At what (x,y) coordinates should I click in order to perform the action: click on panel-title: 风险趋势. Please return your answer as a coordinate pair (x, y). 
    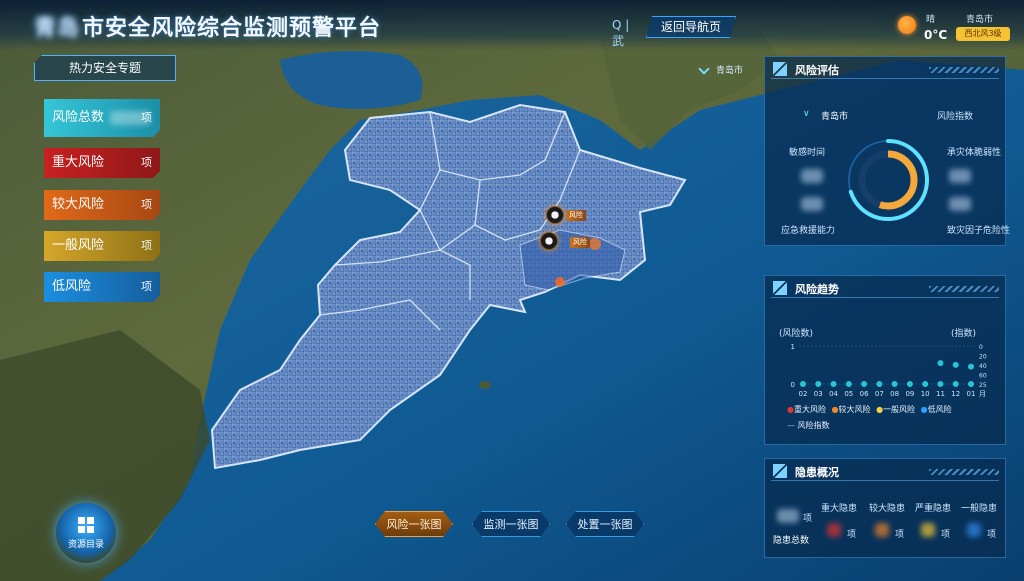
    Looking at the image, I should click on (817, 289).